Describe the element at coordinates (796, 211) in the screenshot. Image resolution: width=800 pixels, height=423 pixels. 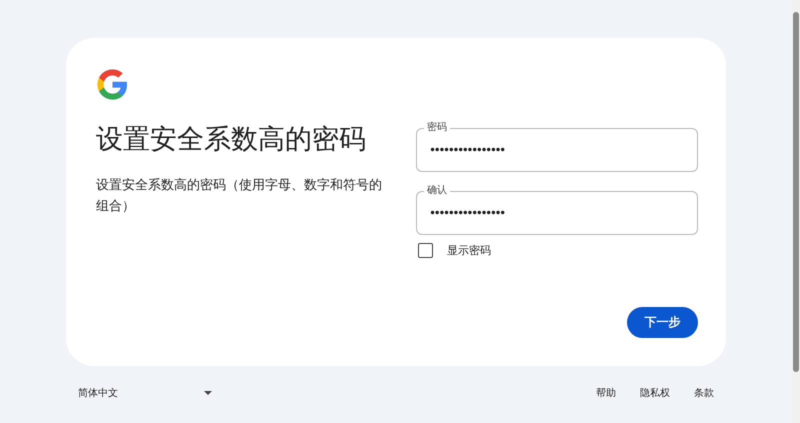
I see `scrollbar` at that location.